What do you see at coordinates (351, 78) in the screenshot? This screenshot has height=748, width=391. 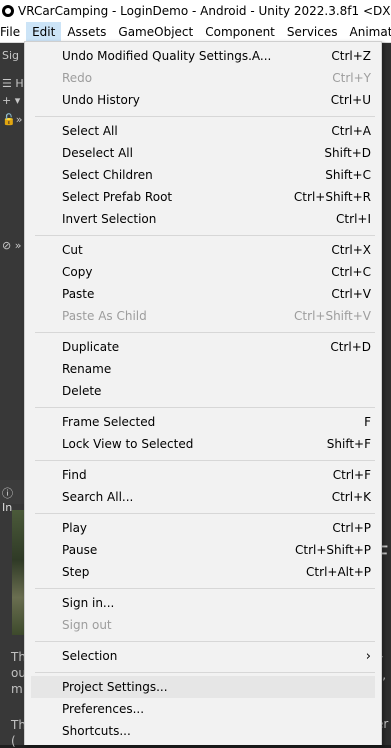 I see `item-shortcut: Ctrl+Y` at bounding box center [351, 78].